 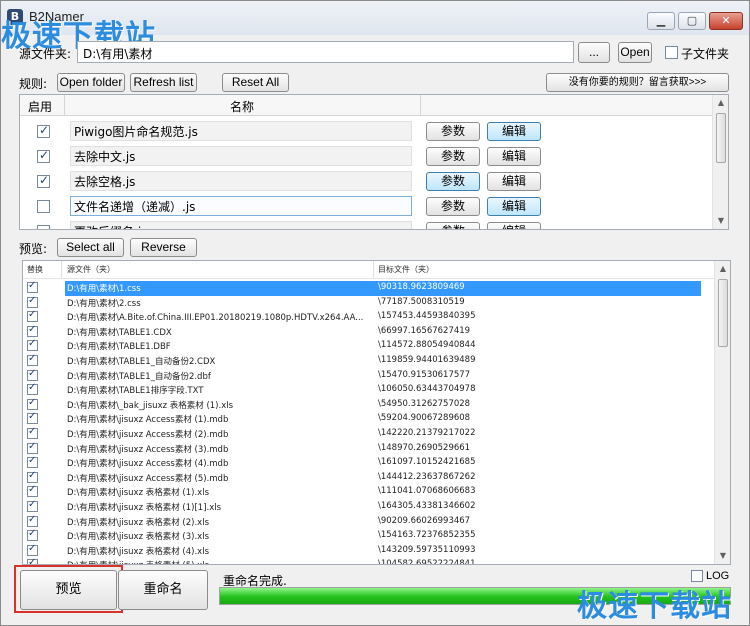 What do you see at coordinates (241, 225) in the screenshot?
I see `rule-name: 更改后缀名.js` at bounding box center [241, 225].